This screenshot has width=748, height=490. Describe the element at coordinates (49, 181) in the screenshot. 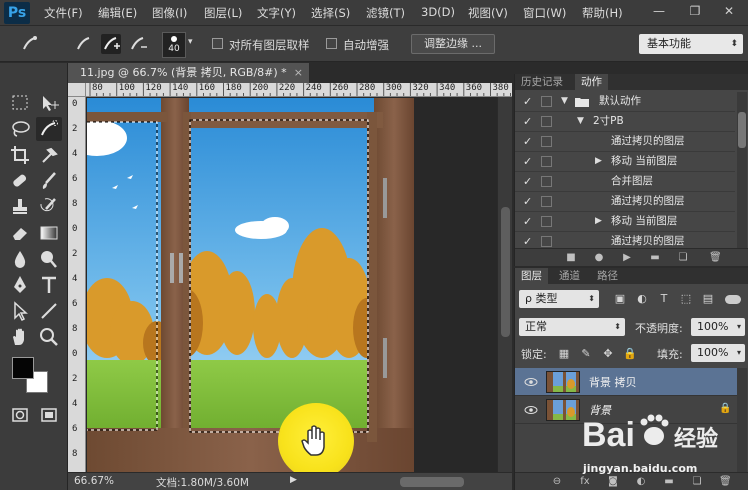

I see `brush-tool-icon` at that location.